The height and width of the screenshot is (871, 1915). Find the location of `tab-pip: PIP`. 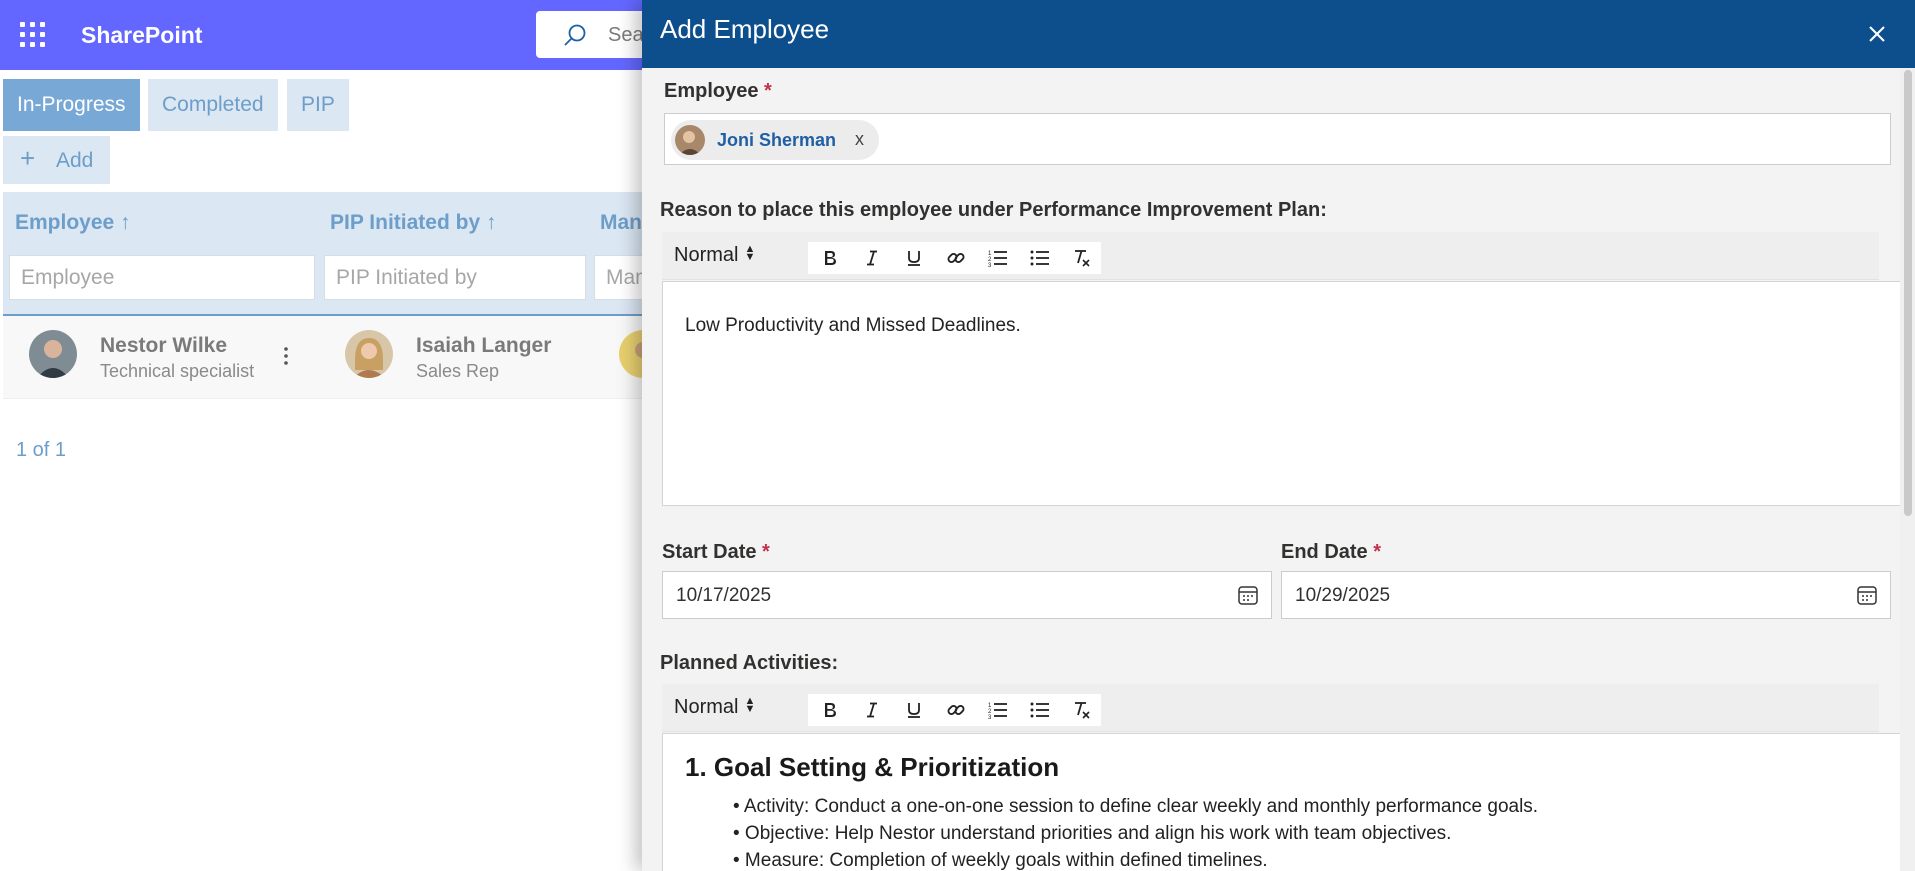

tab-pip: PIP is located at coordinates (318, 105).